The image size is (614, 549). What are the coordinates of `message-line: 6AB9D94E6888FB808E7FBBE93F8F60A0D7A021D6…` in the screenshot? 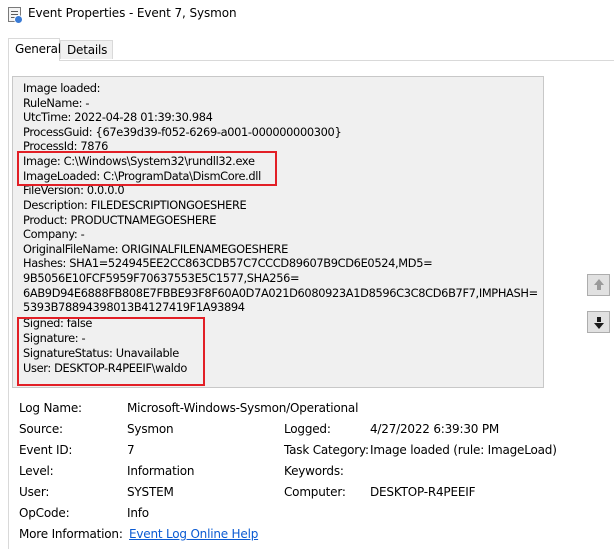 It's located at (280, 293).